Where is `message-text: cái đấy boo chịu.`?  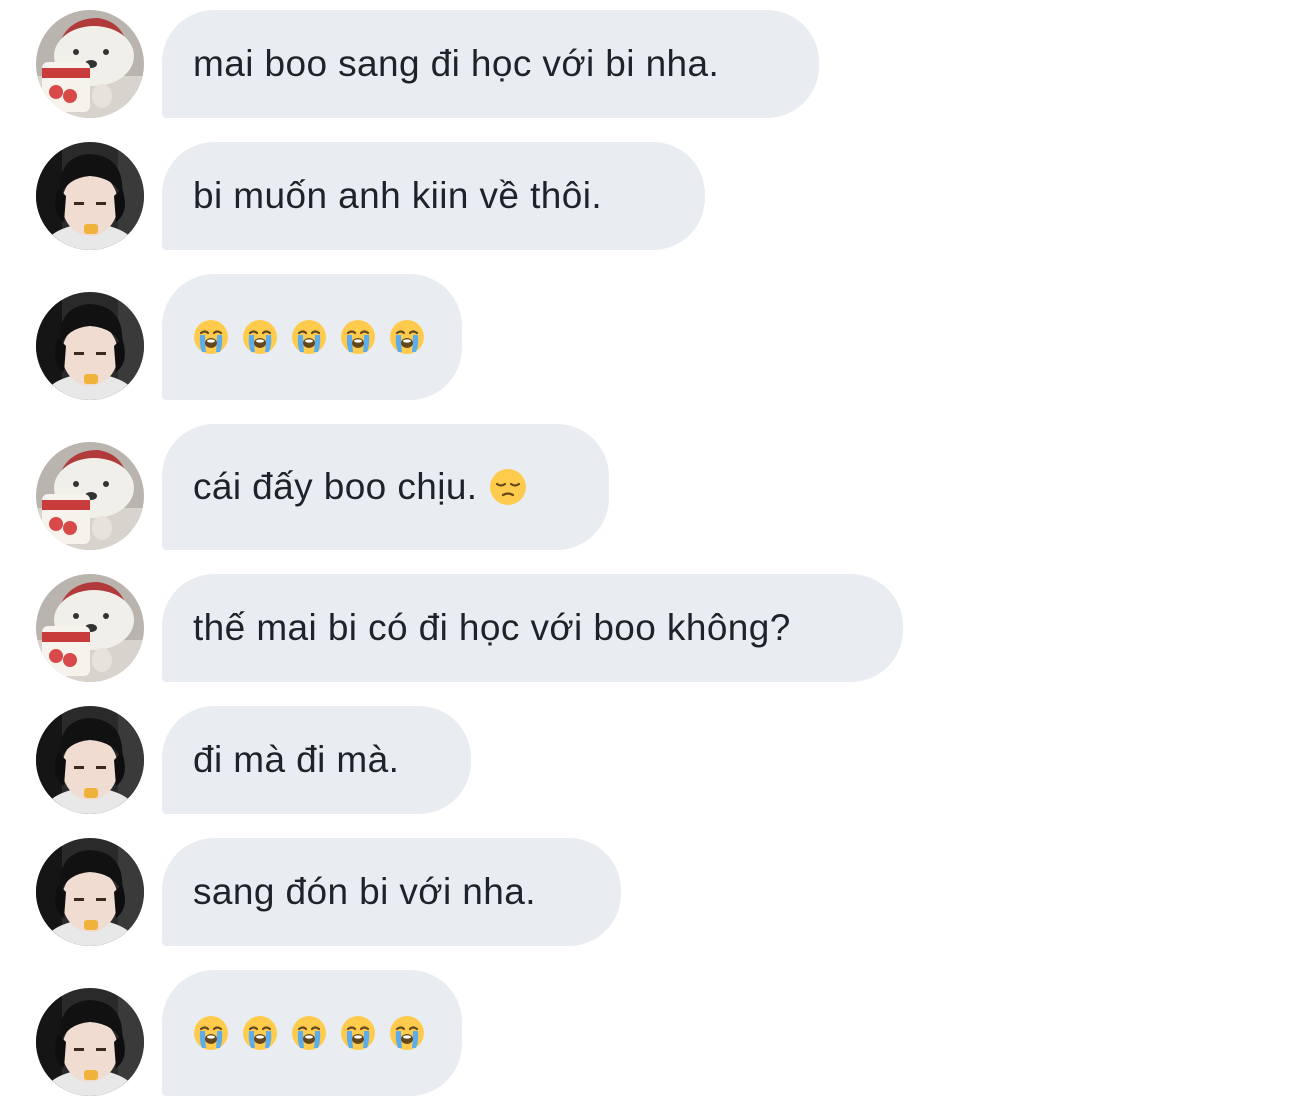 message-text: cái đấy boo chịu. is located at coordinates (335, 486).